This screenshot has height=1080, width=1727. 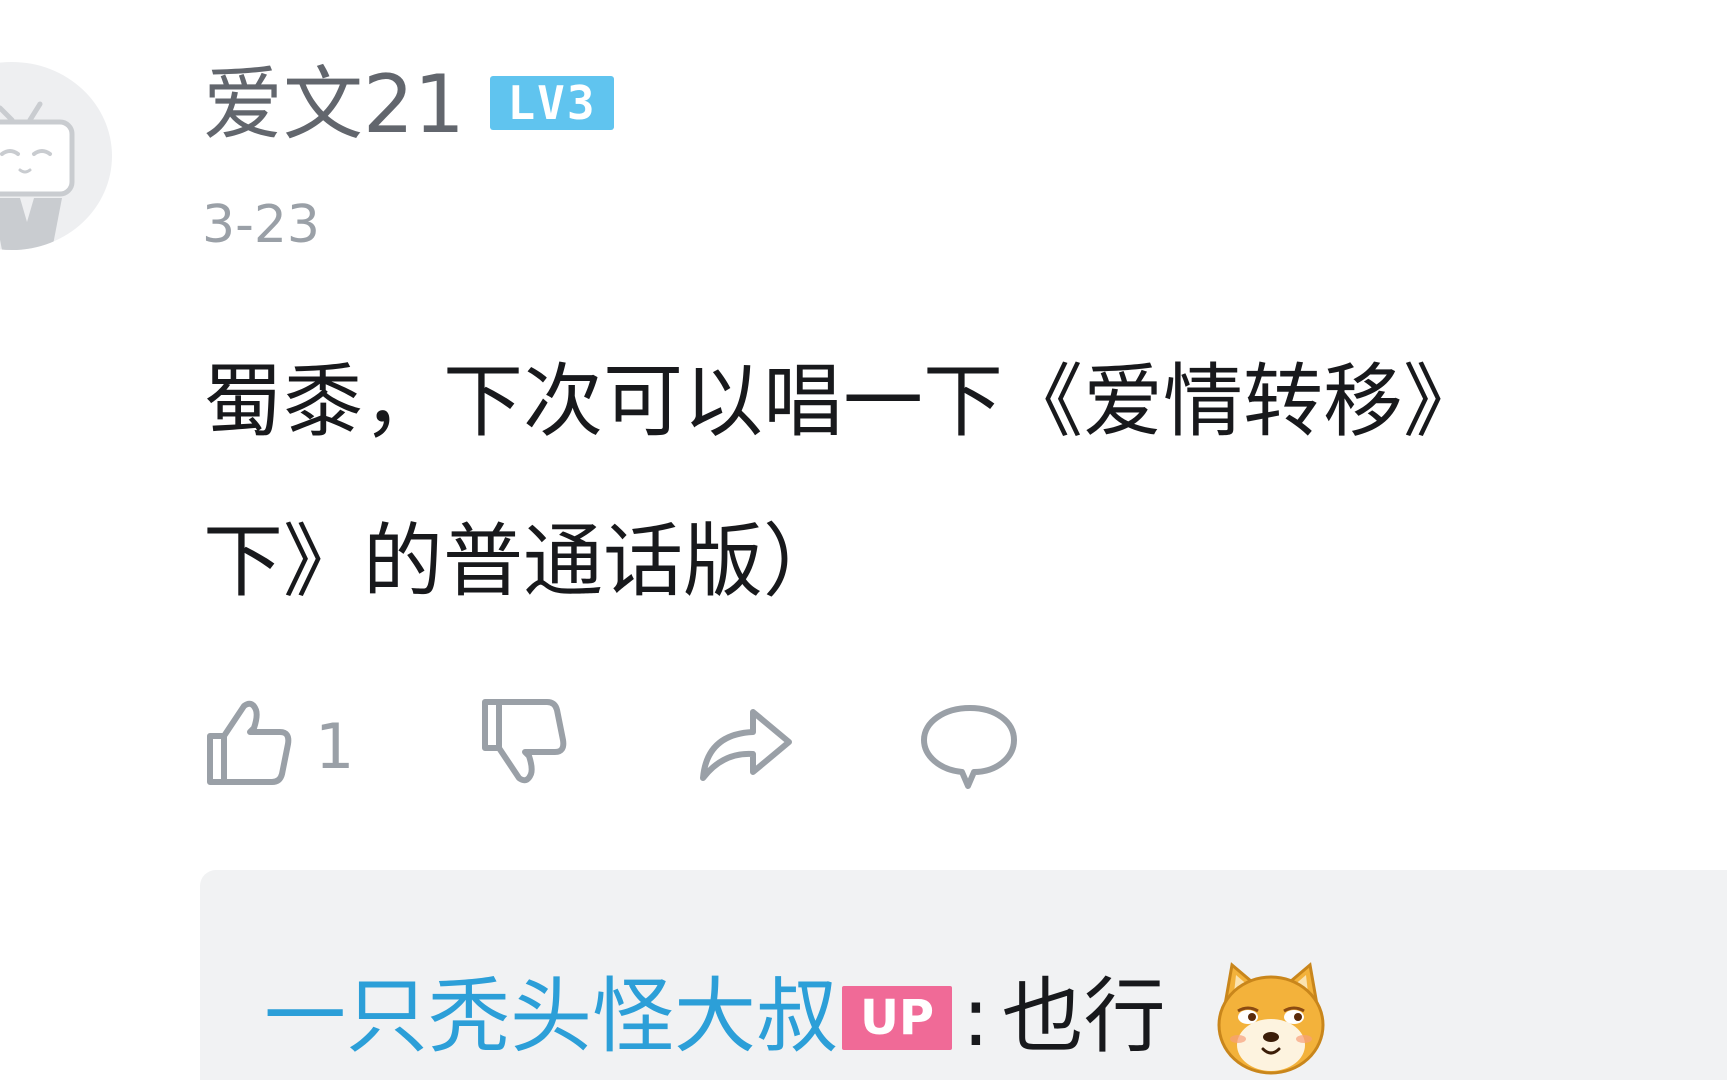 I want to click on thumbs-down-icon, so click(x=524, y=741).